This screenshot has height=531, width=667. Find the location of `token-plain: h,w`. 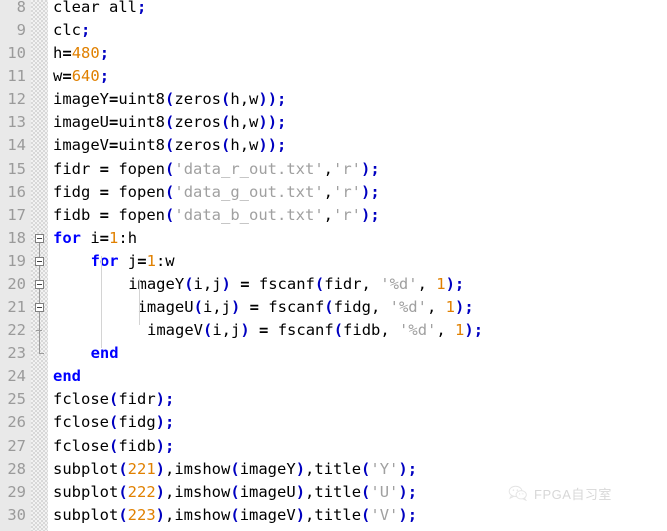

token-plain: h,w is located at coordinates (244, 122).